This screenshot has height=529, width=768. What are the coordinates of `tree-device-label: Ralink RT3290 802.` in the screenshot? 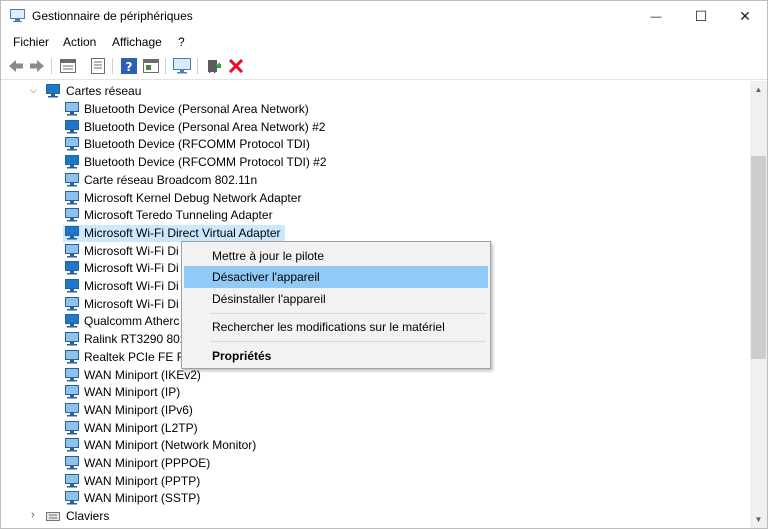 It's located at (137, 339).